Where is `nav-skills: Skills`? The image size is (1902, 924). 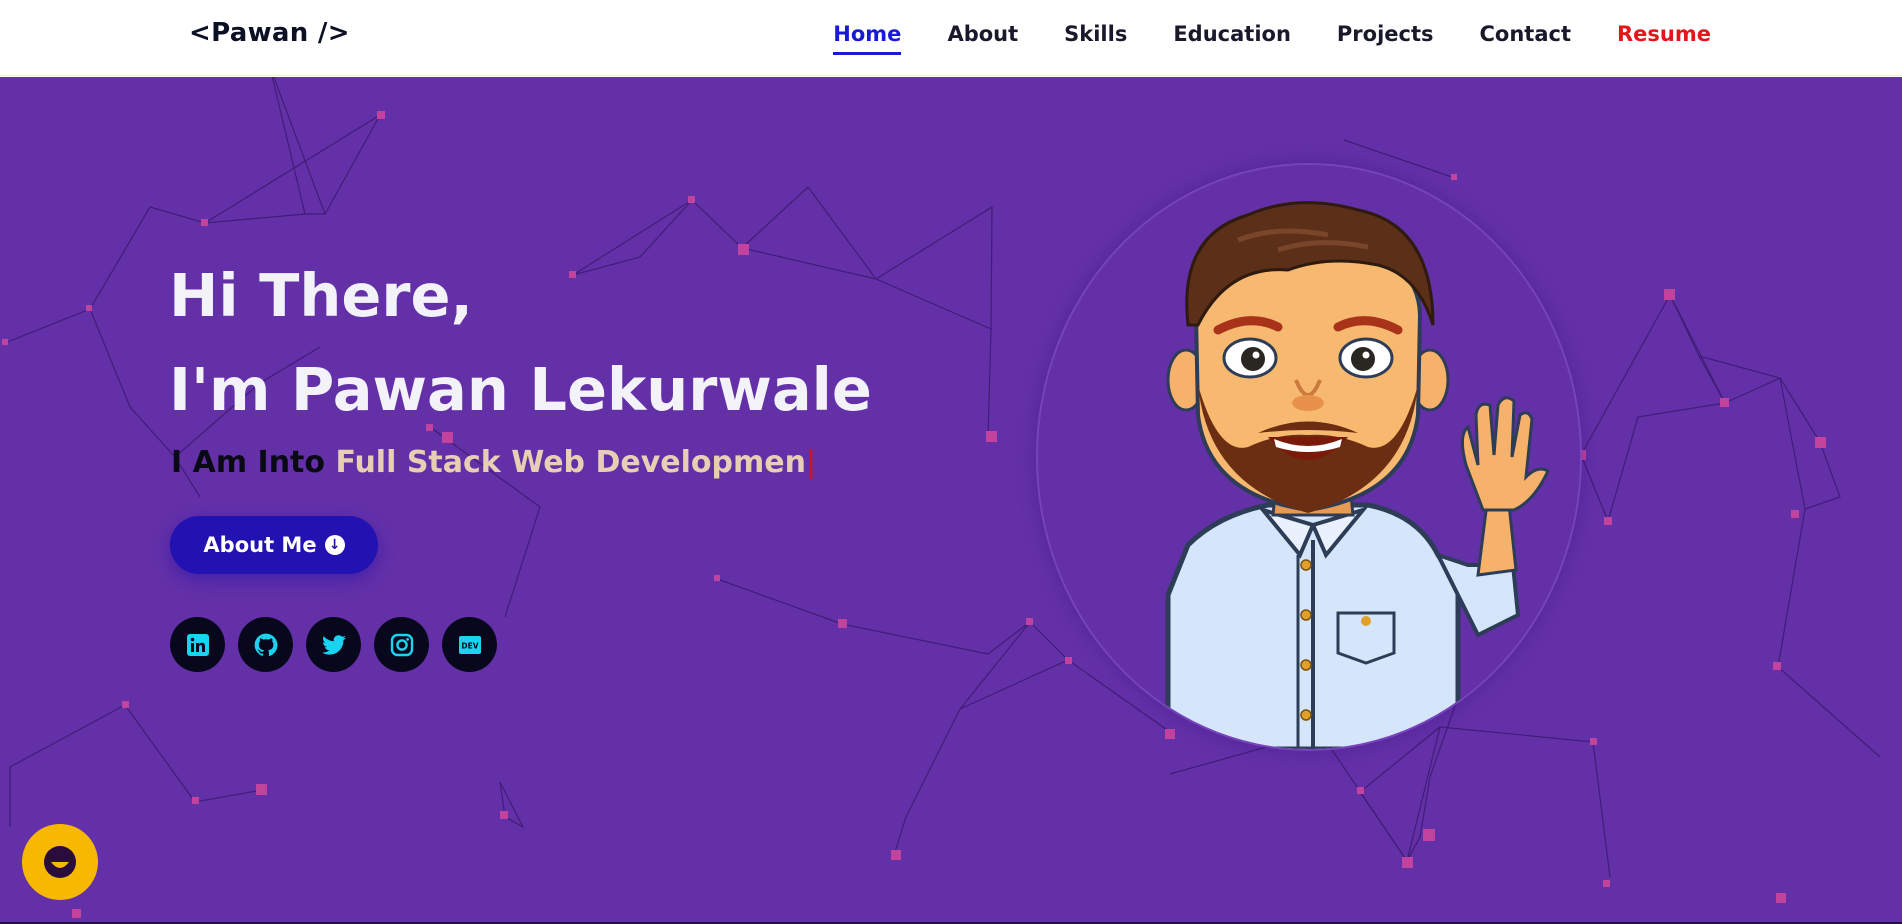
nav-skills: Skills is located at coordinates (1095, 38).